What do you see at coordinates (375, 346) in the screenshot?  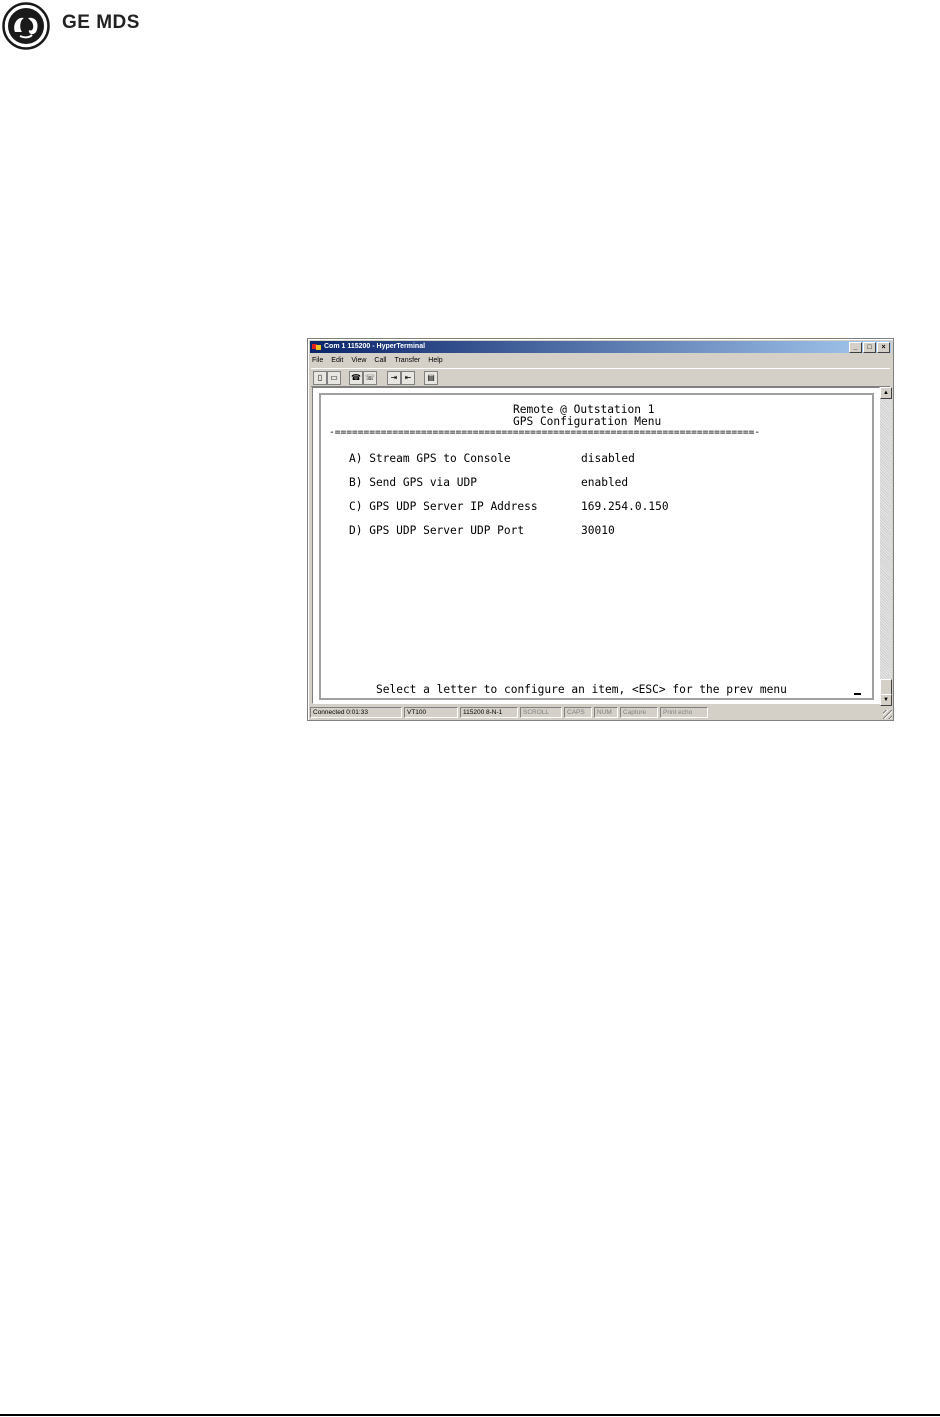 I see `window-title: Com 1 115200 - HyperTerminal` at bounding box center [375, 346].